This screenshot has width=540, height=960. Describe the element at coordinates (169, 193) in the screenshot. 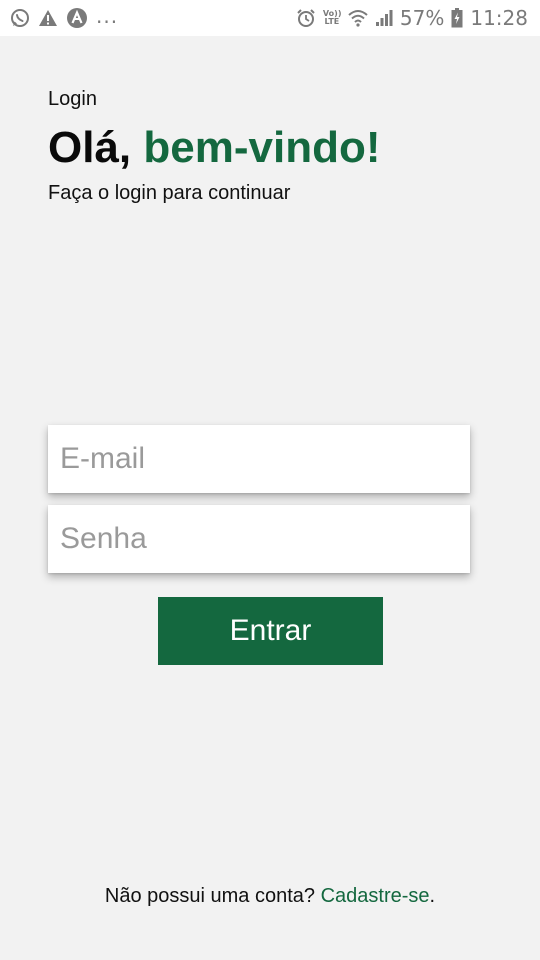

I see `page-subtitle: Faça o login para continuar` at that location.